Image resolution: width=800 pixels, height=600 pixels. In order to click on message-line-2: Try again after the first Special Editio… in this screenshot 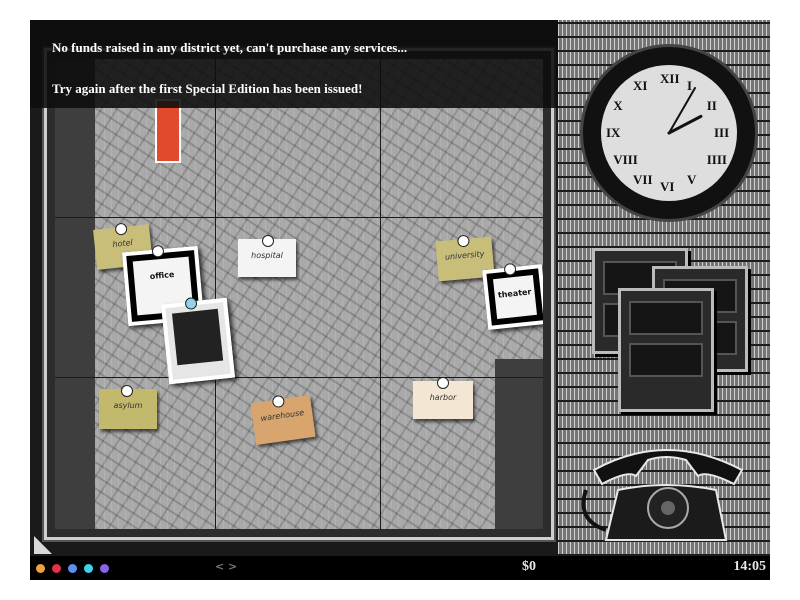, I will do `click(207, 88)`.